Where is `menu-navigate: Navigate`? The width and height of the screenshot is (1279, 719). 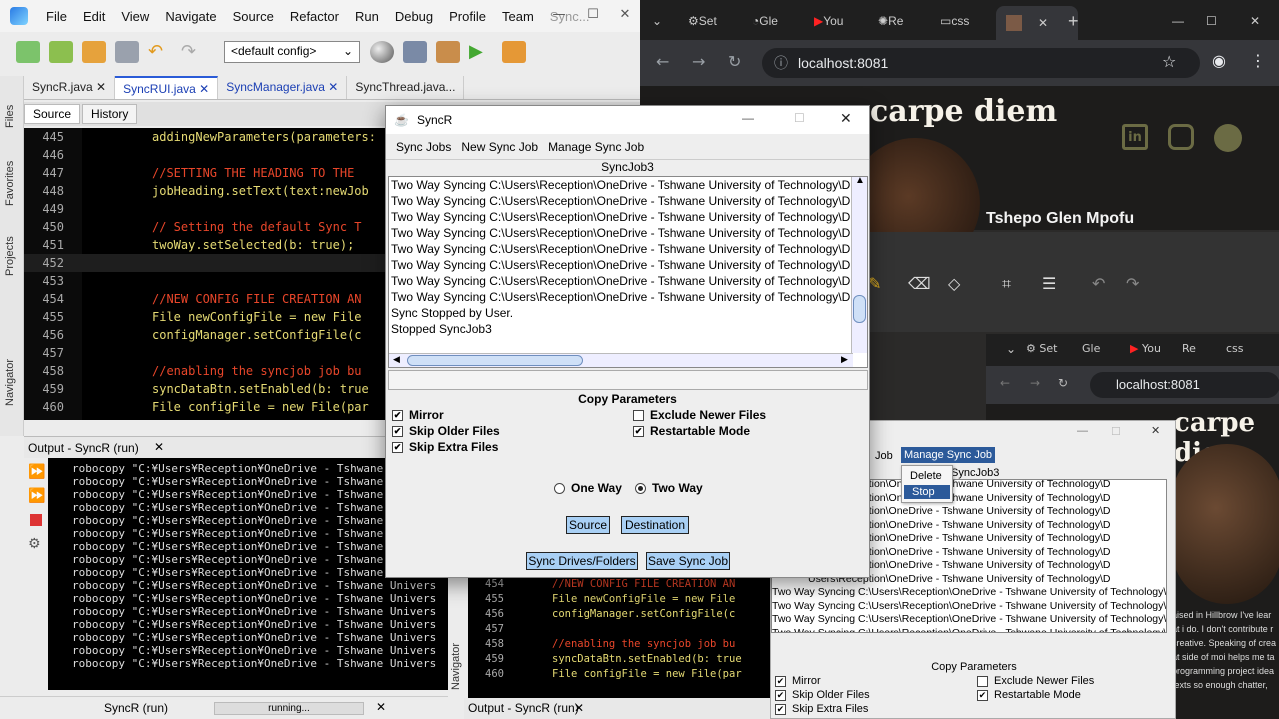 menu-navigate: Navigate is located at coordinates (190, 16).